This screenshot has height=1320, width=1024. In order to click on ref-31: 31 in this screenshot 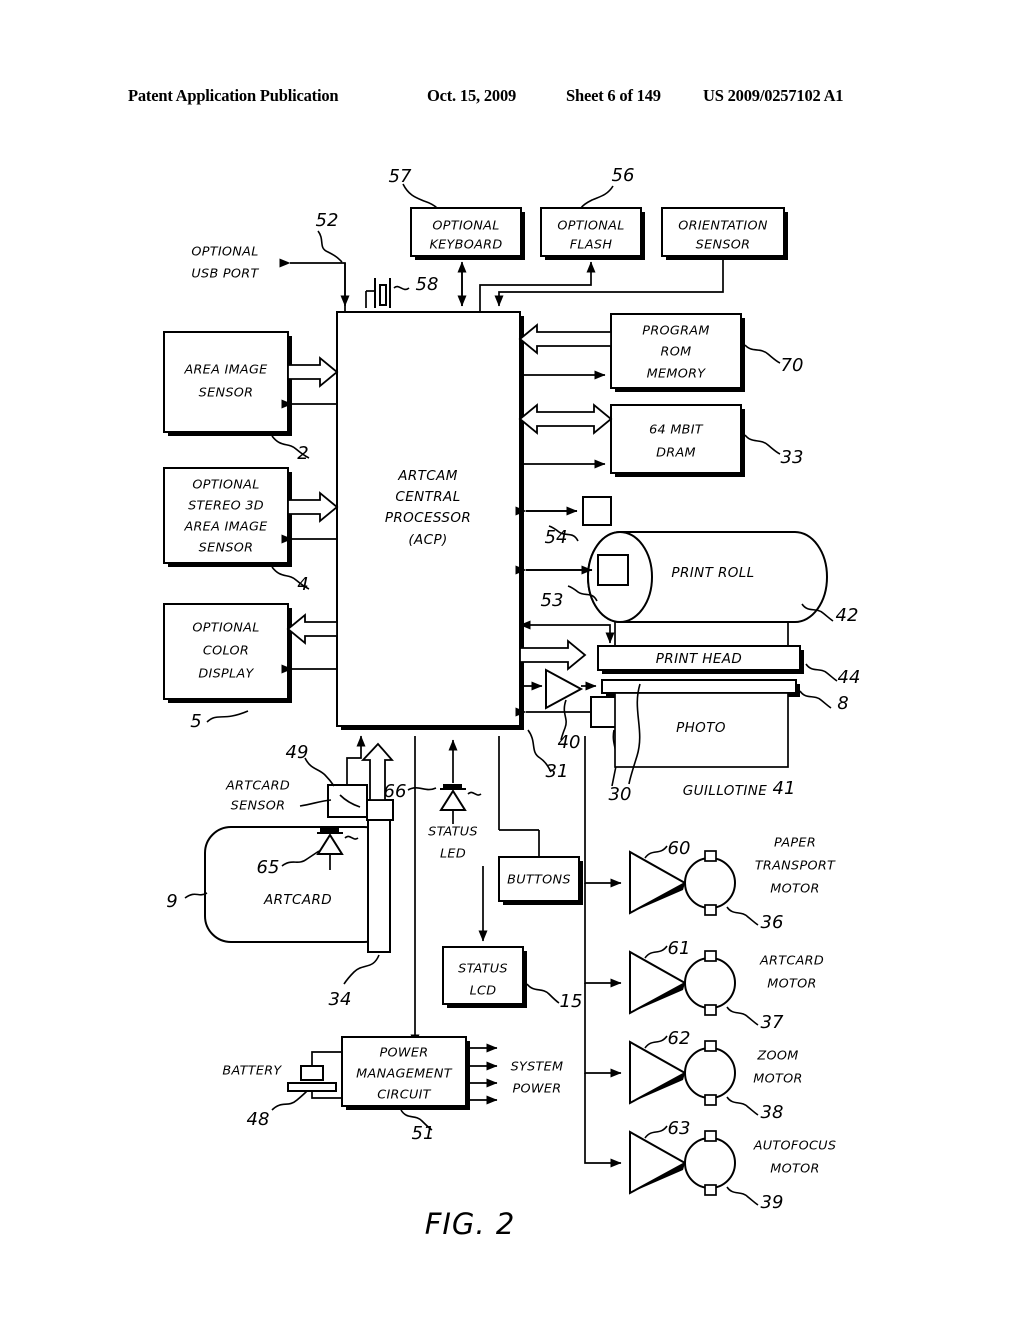, I will do `click(557, 771)`.